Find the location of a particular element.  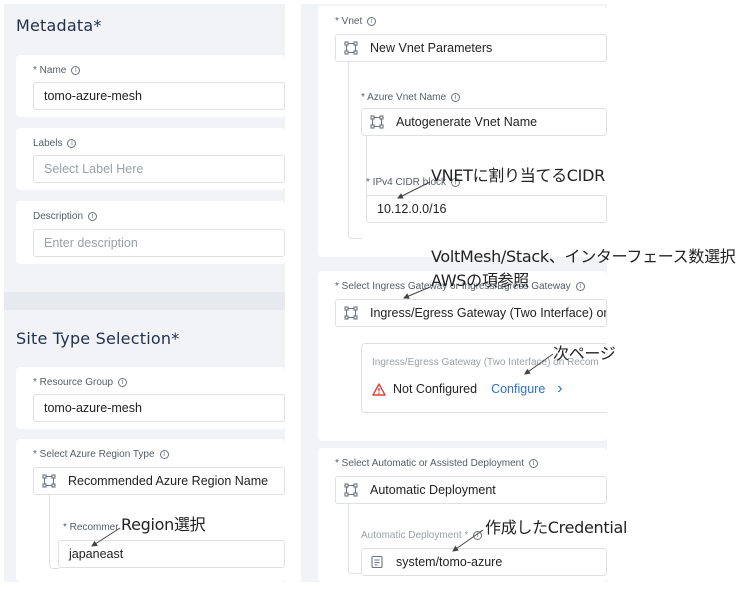

arrow-gateway is located at coordinates (417, 292).